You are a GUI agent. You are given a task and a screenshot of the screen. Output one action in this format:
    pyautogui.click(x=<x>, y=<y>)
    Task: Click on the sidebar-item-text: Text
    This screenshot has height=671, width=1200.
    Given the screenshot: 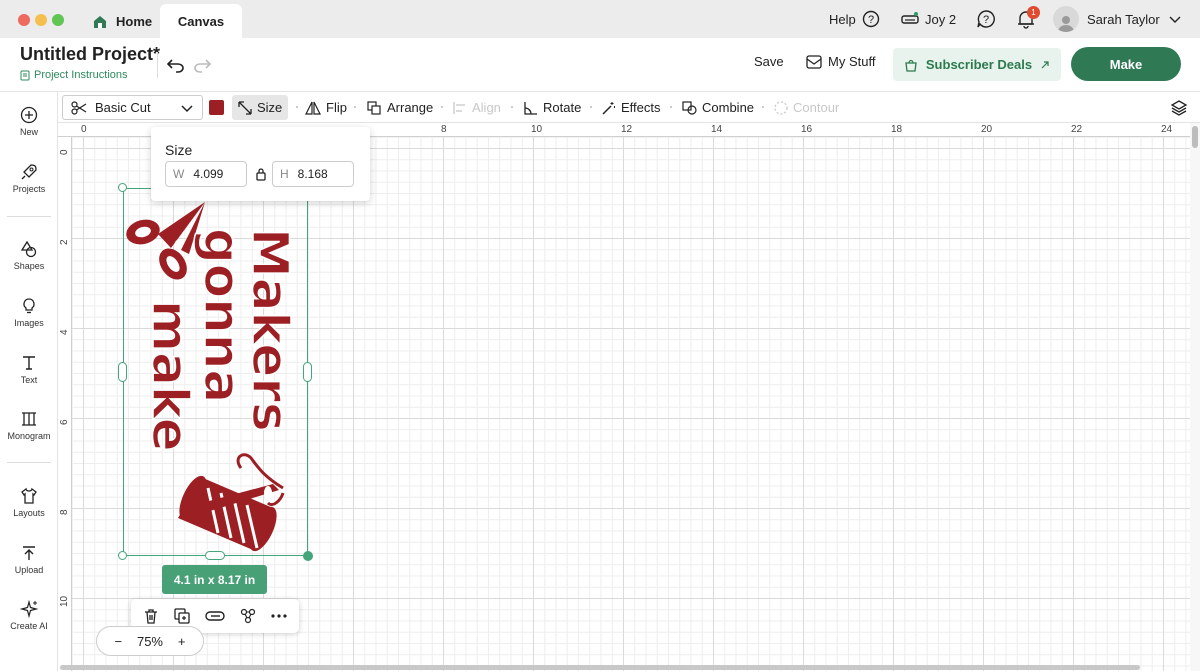 What is the action you would take?
    pyautogui.click(x=29, y=369)
    